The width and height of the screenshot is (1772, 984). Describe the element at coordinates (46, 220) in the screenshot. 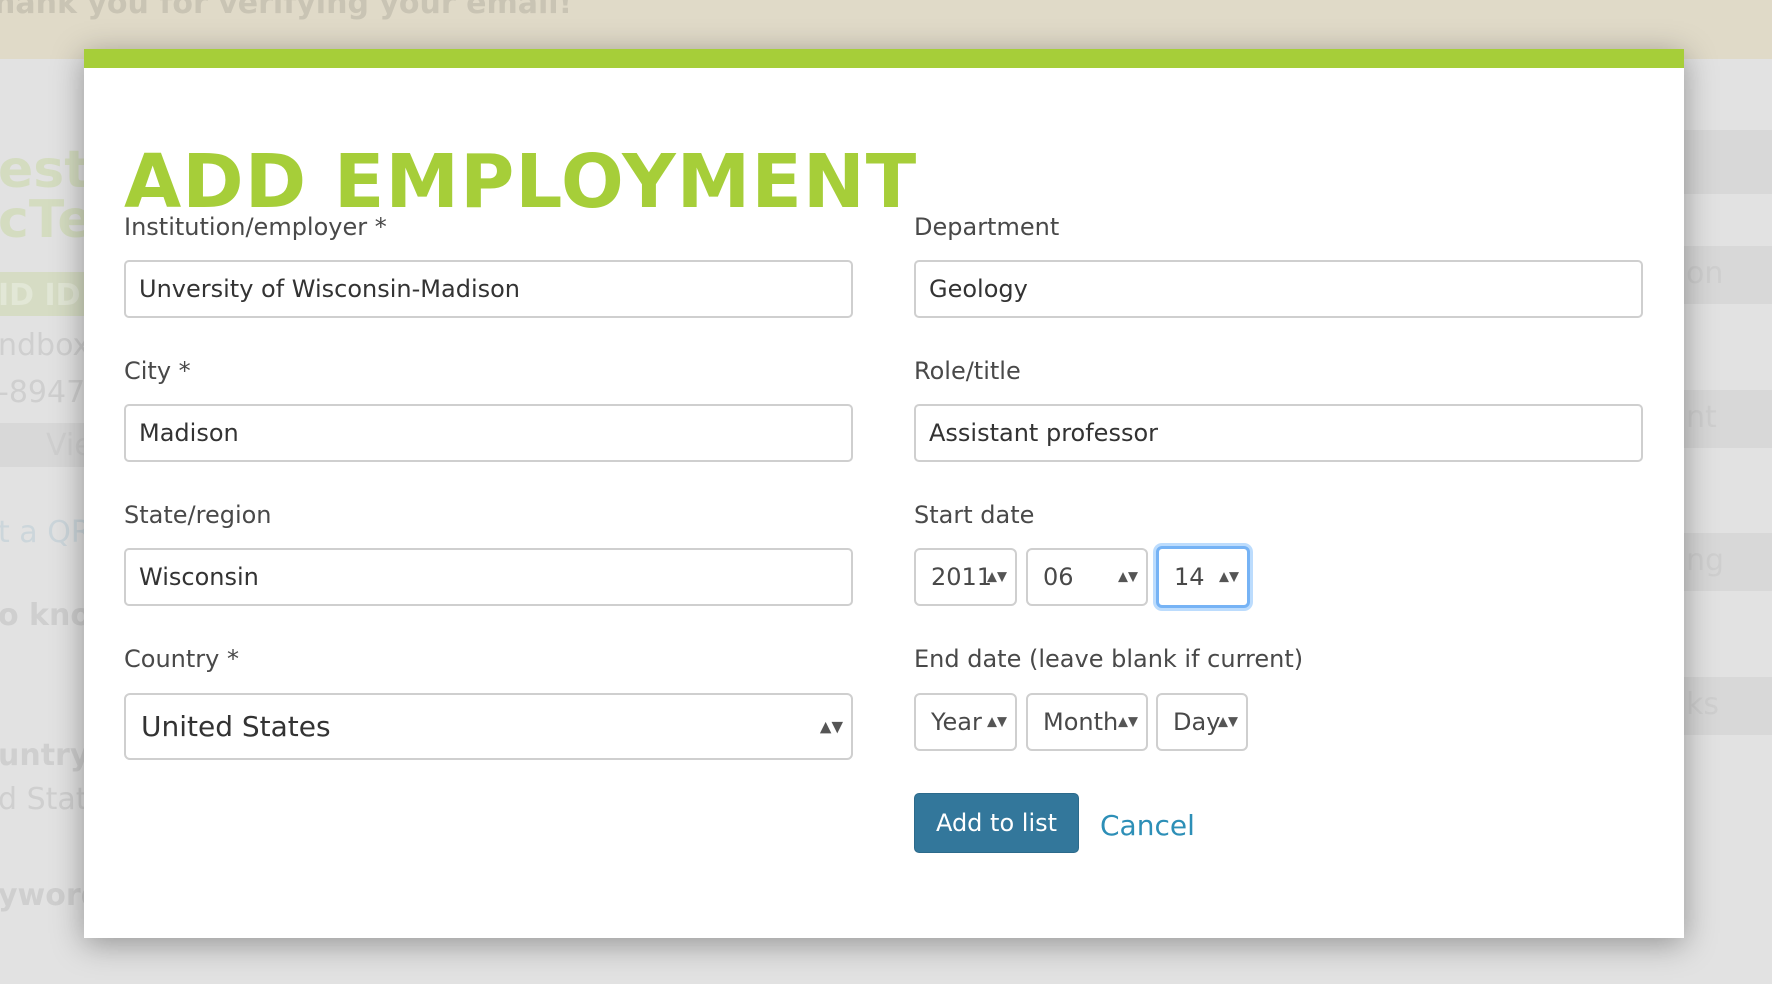

I see `bg-text: cTe` at that location.